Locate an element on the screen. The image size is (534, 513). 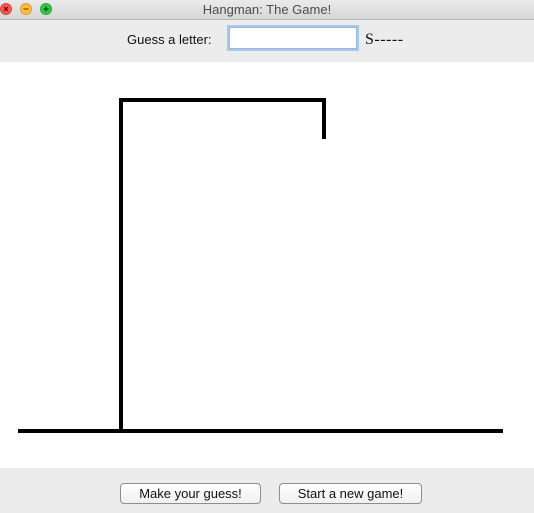
new-game-button: Start a new game! is located at coordinates (350, 493).